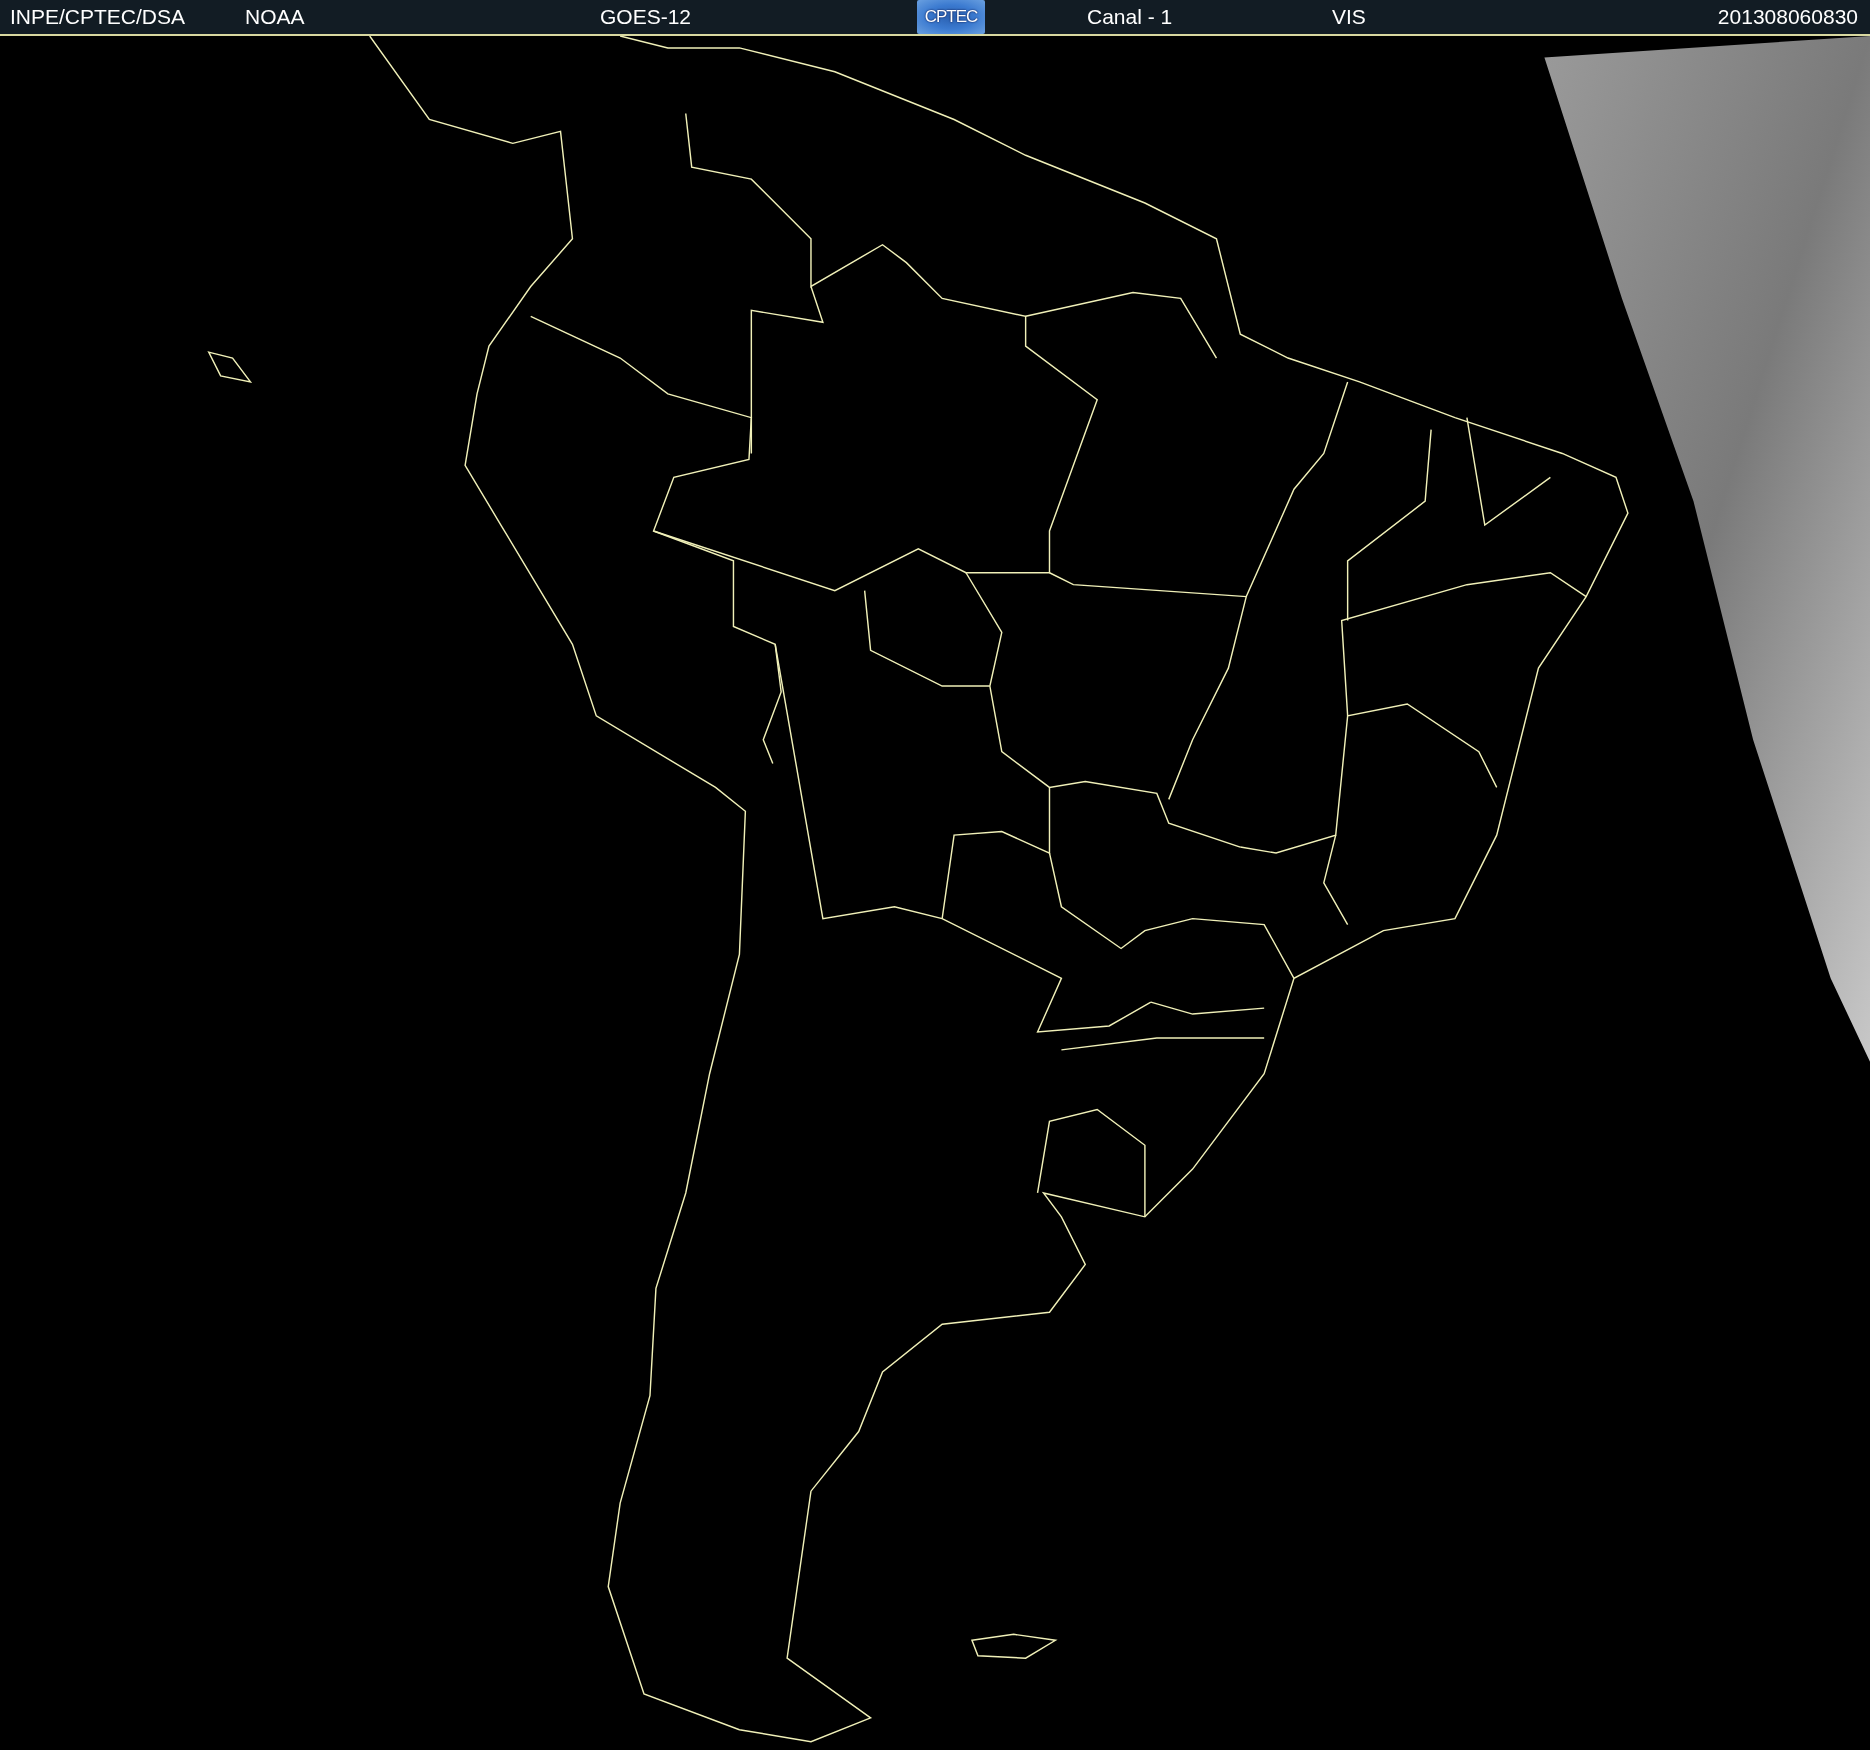  What do you see at coordinates (1349, 17) in the screenshot?
I see `header-label: VIS` at bounding box center [1349, 17].